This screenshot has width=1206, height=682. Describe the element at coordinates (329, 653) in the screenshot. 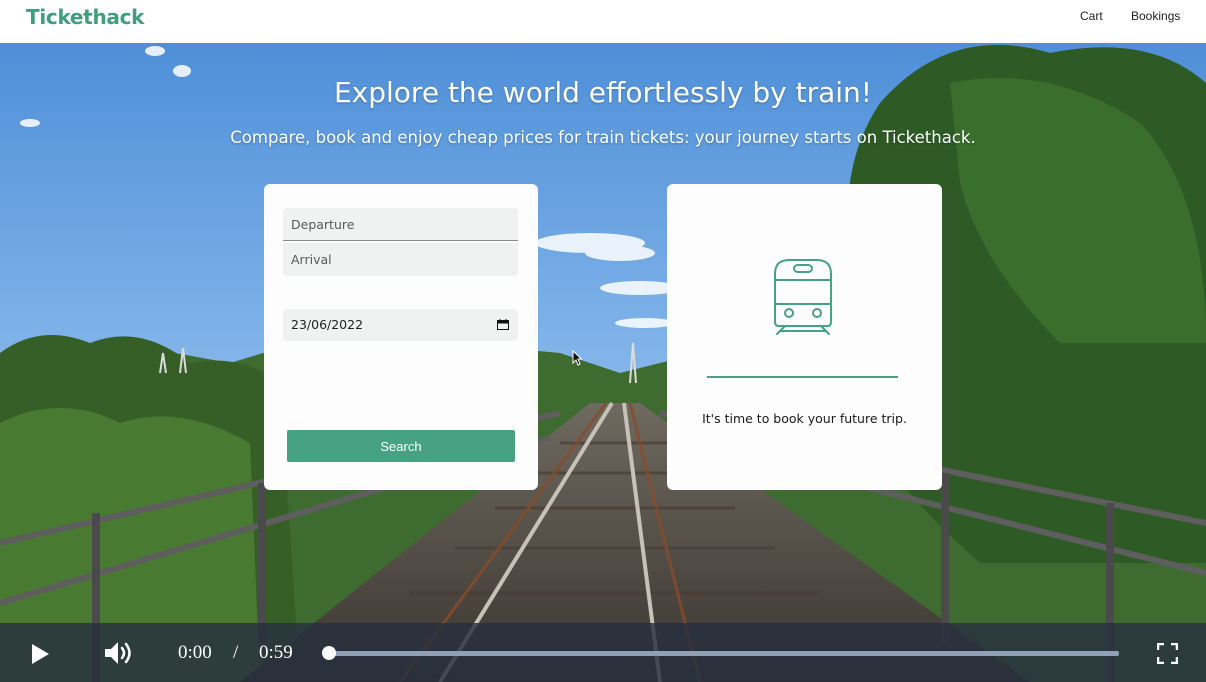

I see `progress-thumb` at that location.